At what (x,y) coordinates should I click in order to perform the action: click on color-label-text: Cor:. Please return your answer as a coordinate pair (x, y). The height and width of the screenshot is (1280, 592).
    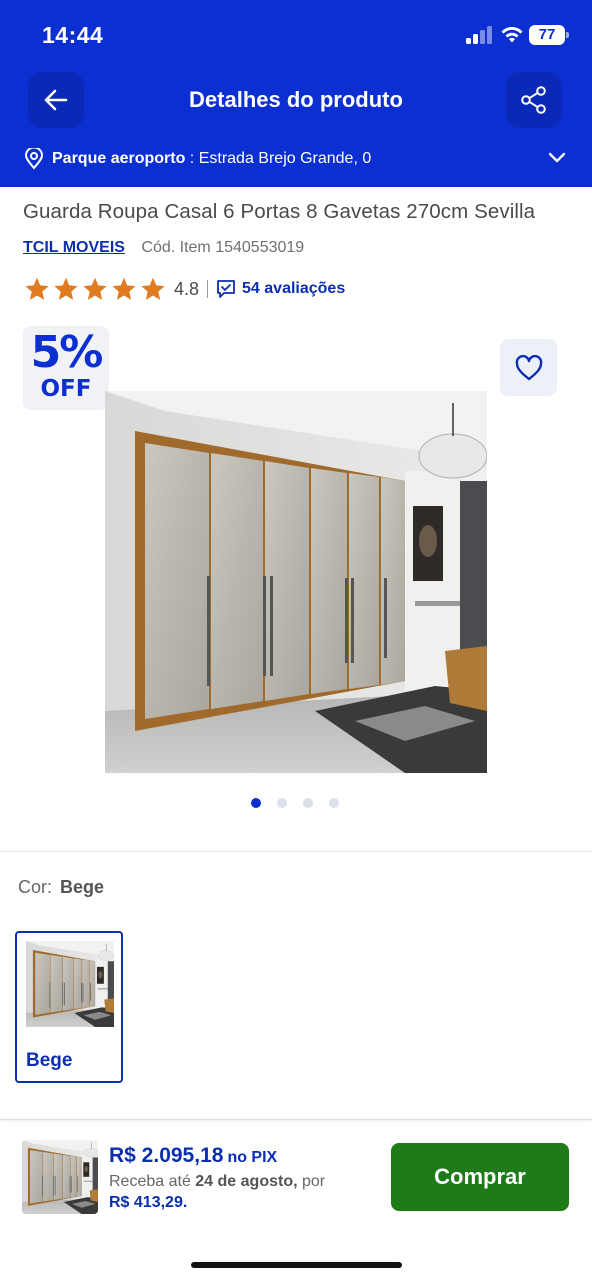
    Looking at the image, I should click on (35, 887).